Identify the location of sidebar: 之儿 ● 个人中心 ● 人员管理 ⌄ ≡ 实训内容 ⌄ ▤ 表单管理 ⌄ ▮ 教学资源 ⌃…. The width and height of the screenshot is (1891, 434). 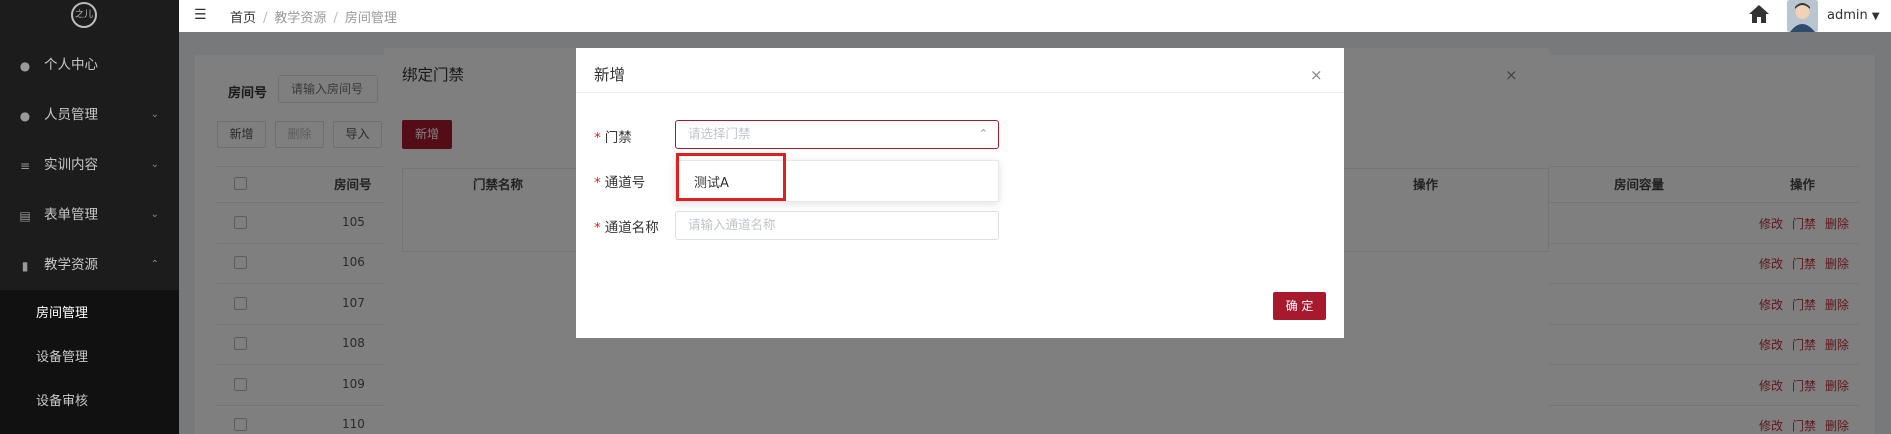
(89, 217).